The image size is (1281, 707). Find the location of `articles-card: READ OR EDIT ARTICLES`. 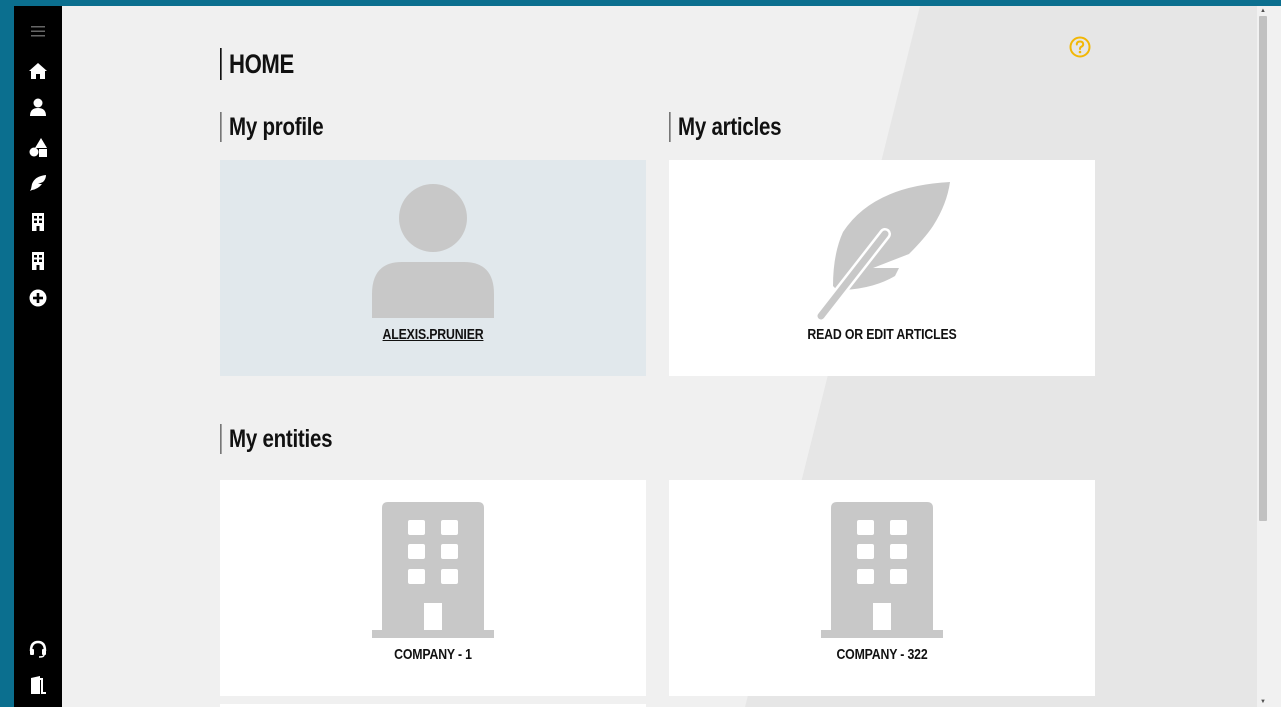

articles-card: READ OR EDIT ARTICLES is located at coordinates (882, 268).